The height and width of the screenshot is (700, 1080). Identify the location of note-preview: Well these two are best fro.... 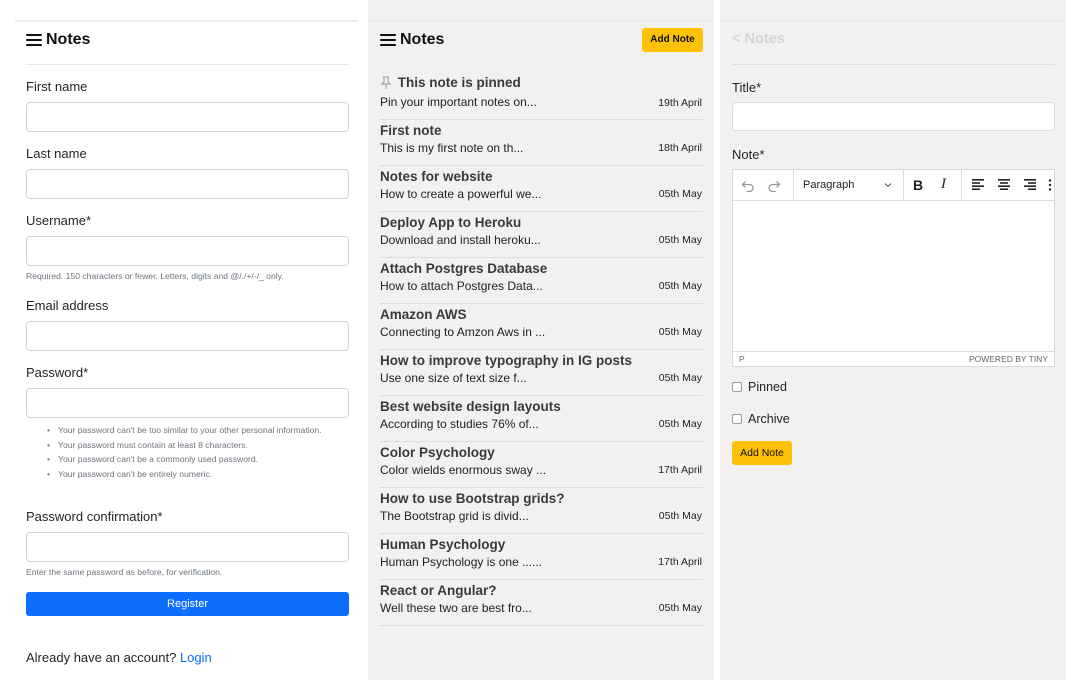
(456, 608).